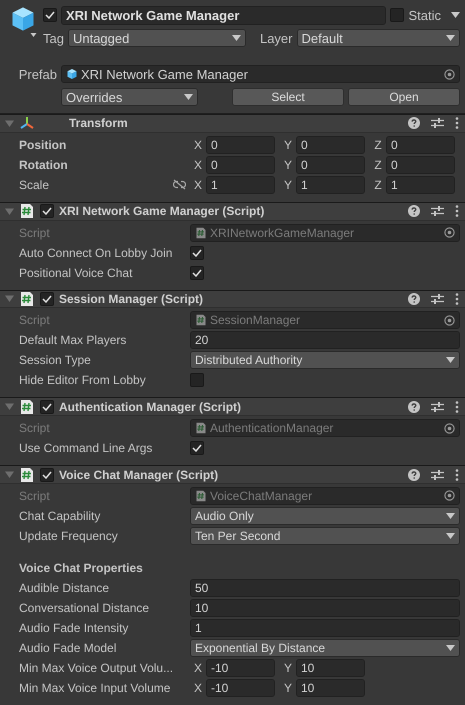  I want to click on component-title: XRI Network Game Manager (Script), so click(161, 211).